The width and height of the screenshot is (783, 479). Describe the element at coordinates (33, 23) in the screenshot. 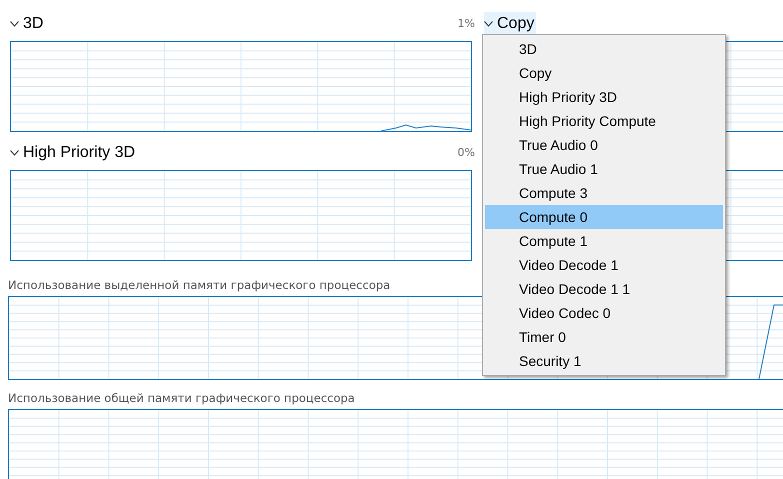

I see `engine-title: 3D` at that location.